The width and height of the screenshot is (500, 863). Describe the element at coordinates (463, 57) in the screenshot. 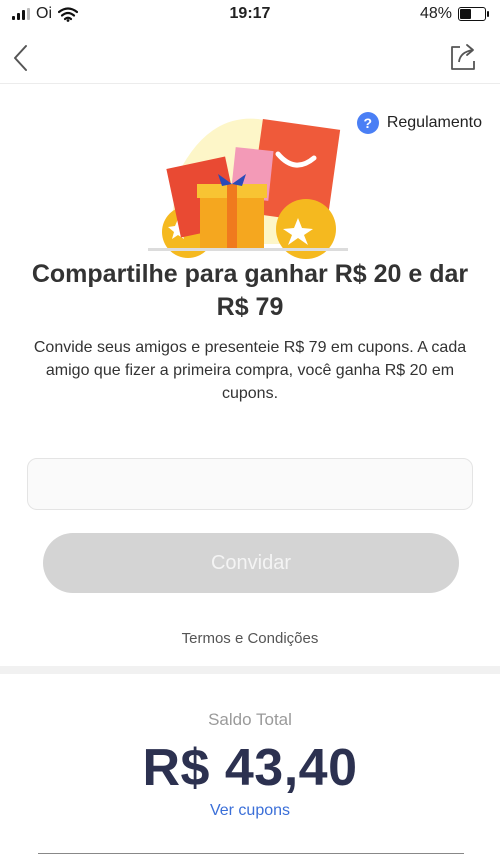

I see `share-icon` at that location.